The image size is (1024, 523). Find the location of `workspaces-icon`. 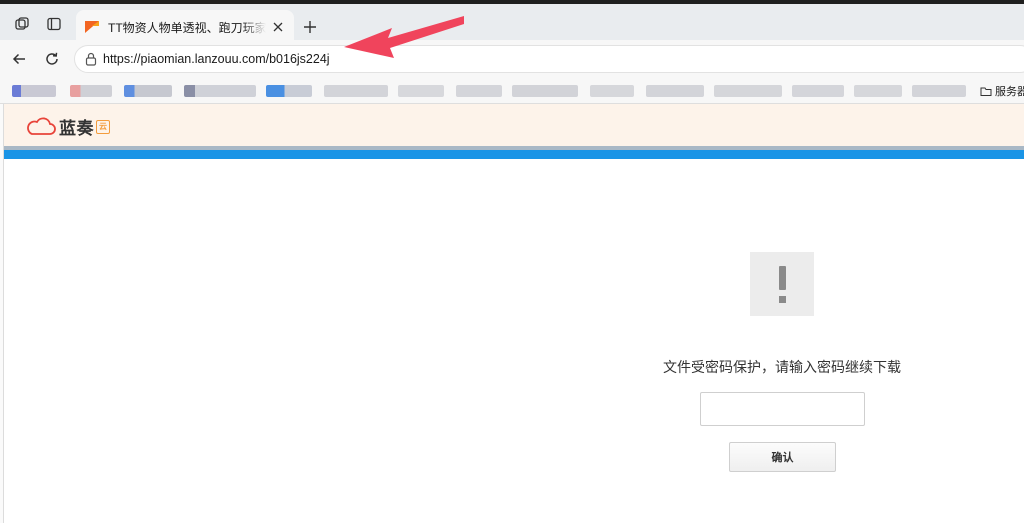

workspaces-icon is located at coordinates (22, 24).